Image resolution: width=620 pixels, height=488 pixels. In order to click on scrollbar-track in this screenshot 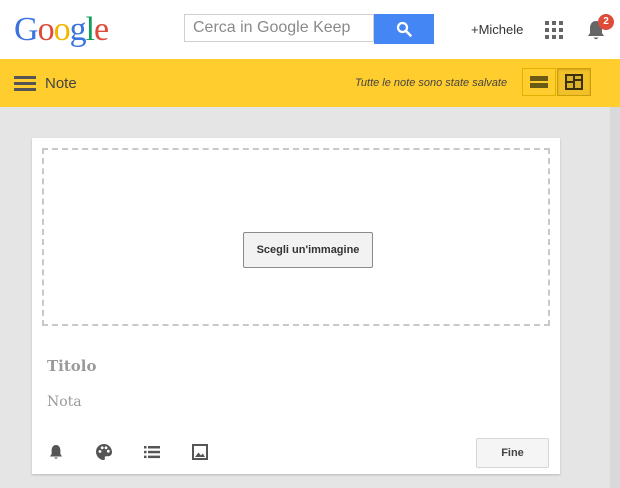, I will do `click(615, 297)`.